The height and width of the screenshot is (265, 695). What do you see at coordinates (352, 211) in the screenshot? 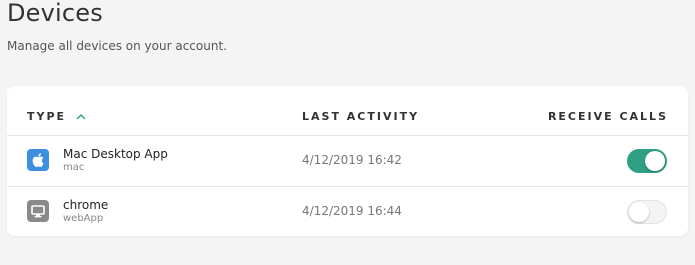
I see `last-activity: 4/12/2019 16:44` at bounding box center [352, 211].